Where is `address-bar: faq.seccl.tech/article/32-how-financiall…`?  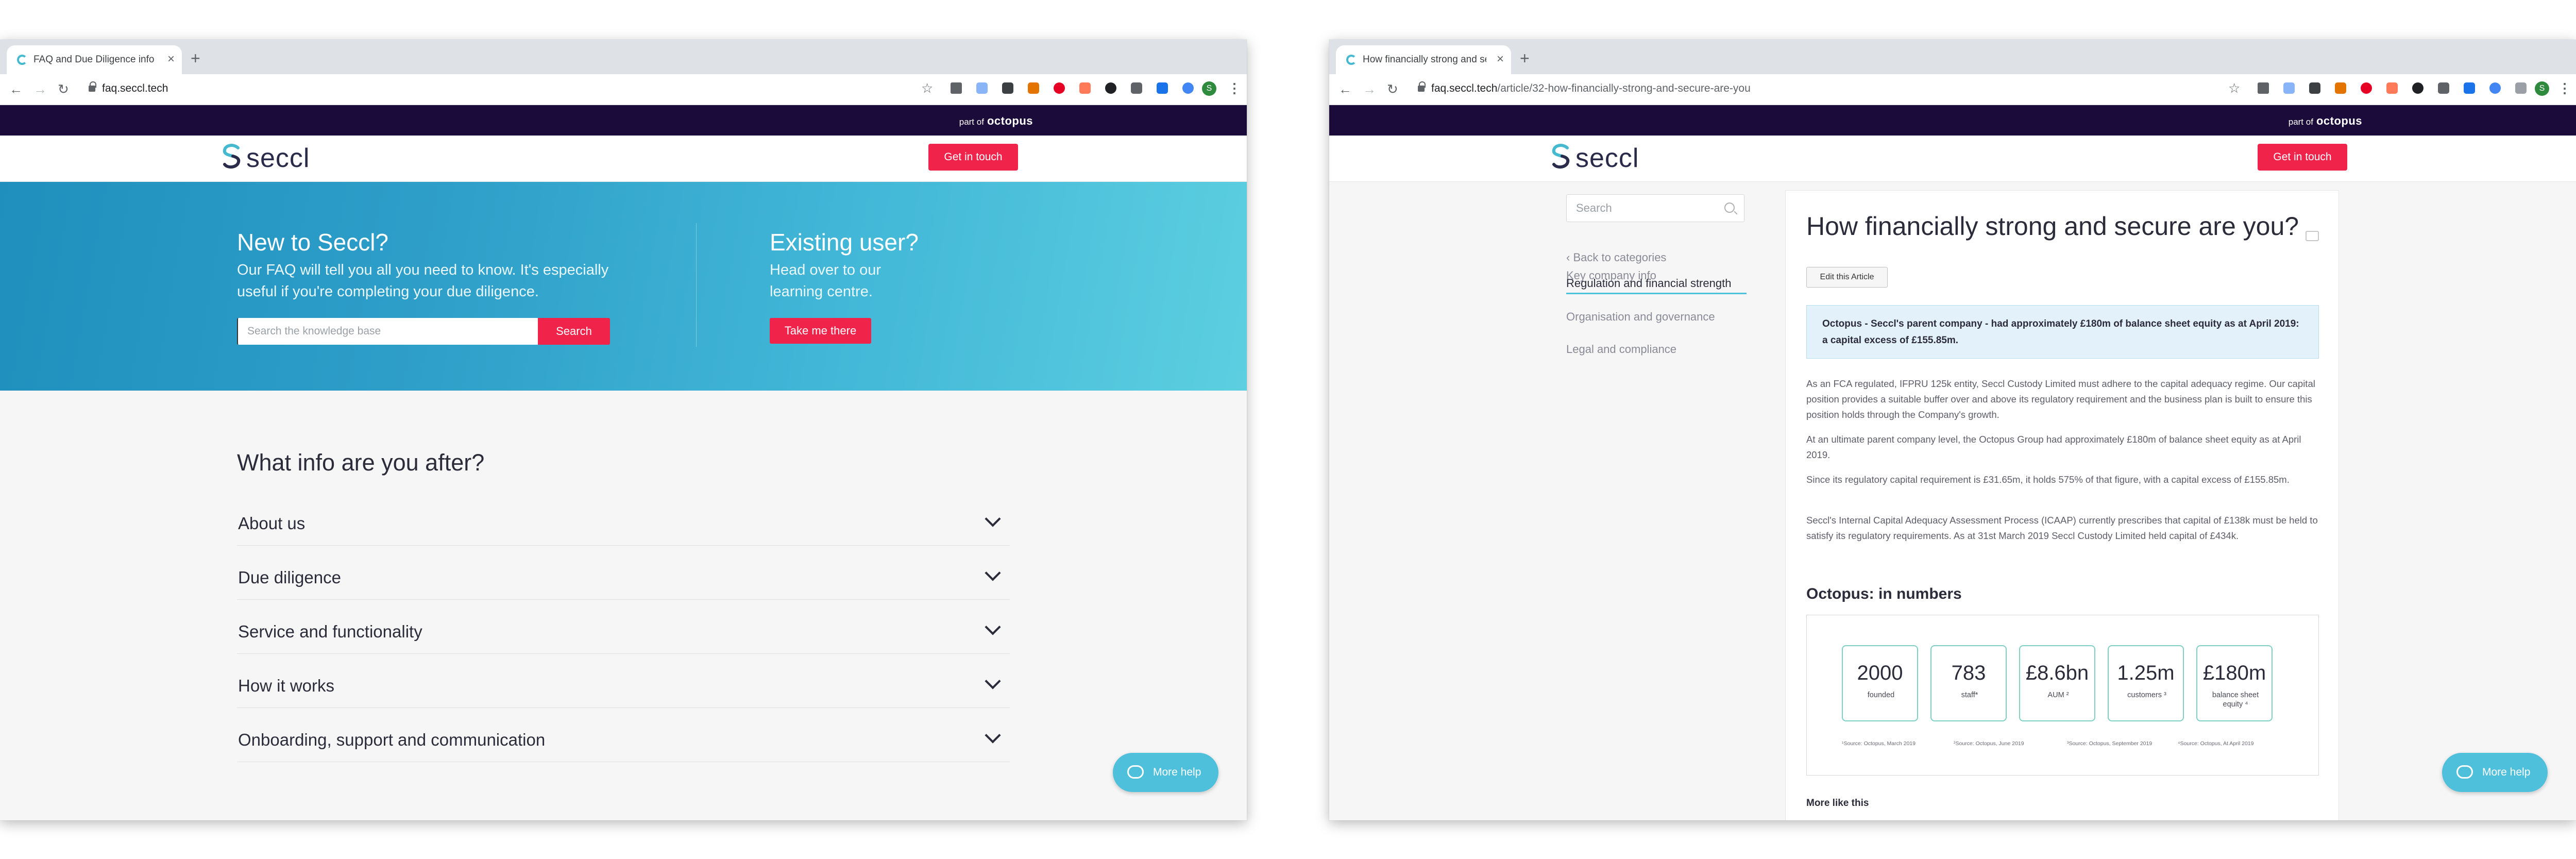 address-bar: faq.seccl.tech/article/32-how-financiall… is located at coordinates (1591, 88).